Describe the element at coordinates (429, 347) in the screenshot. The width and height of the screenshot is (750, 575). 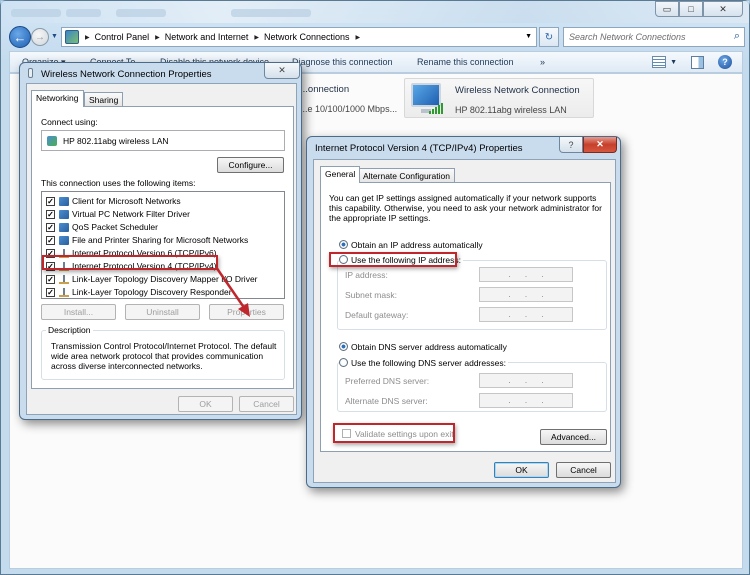
I see `radio-label: Obtain DNS server address automatically` at that location.